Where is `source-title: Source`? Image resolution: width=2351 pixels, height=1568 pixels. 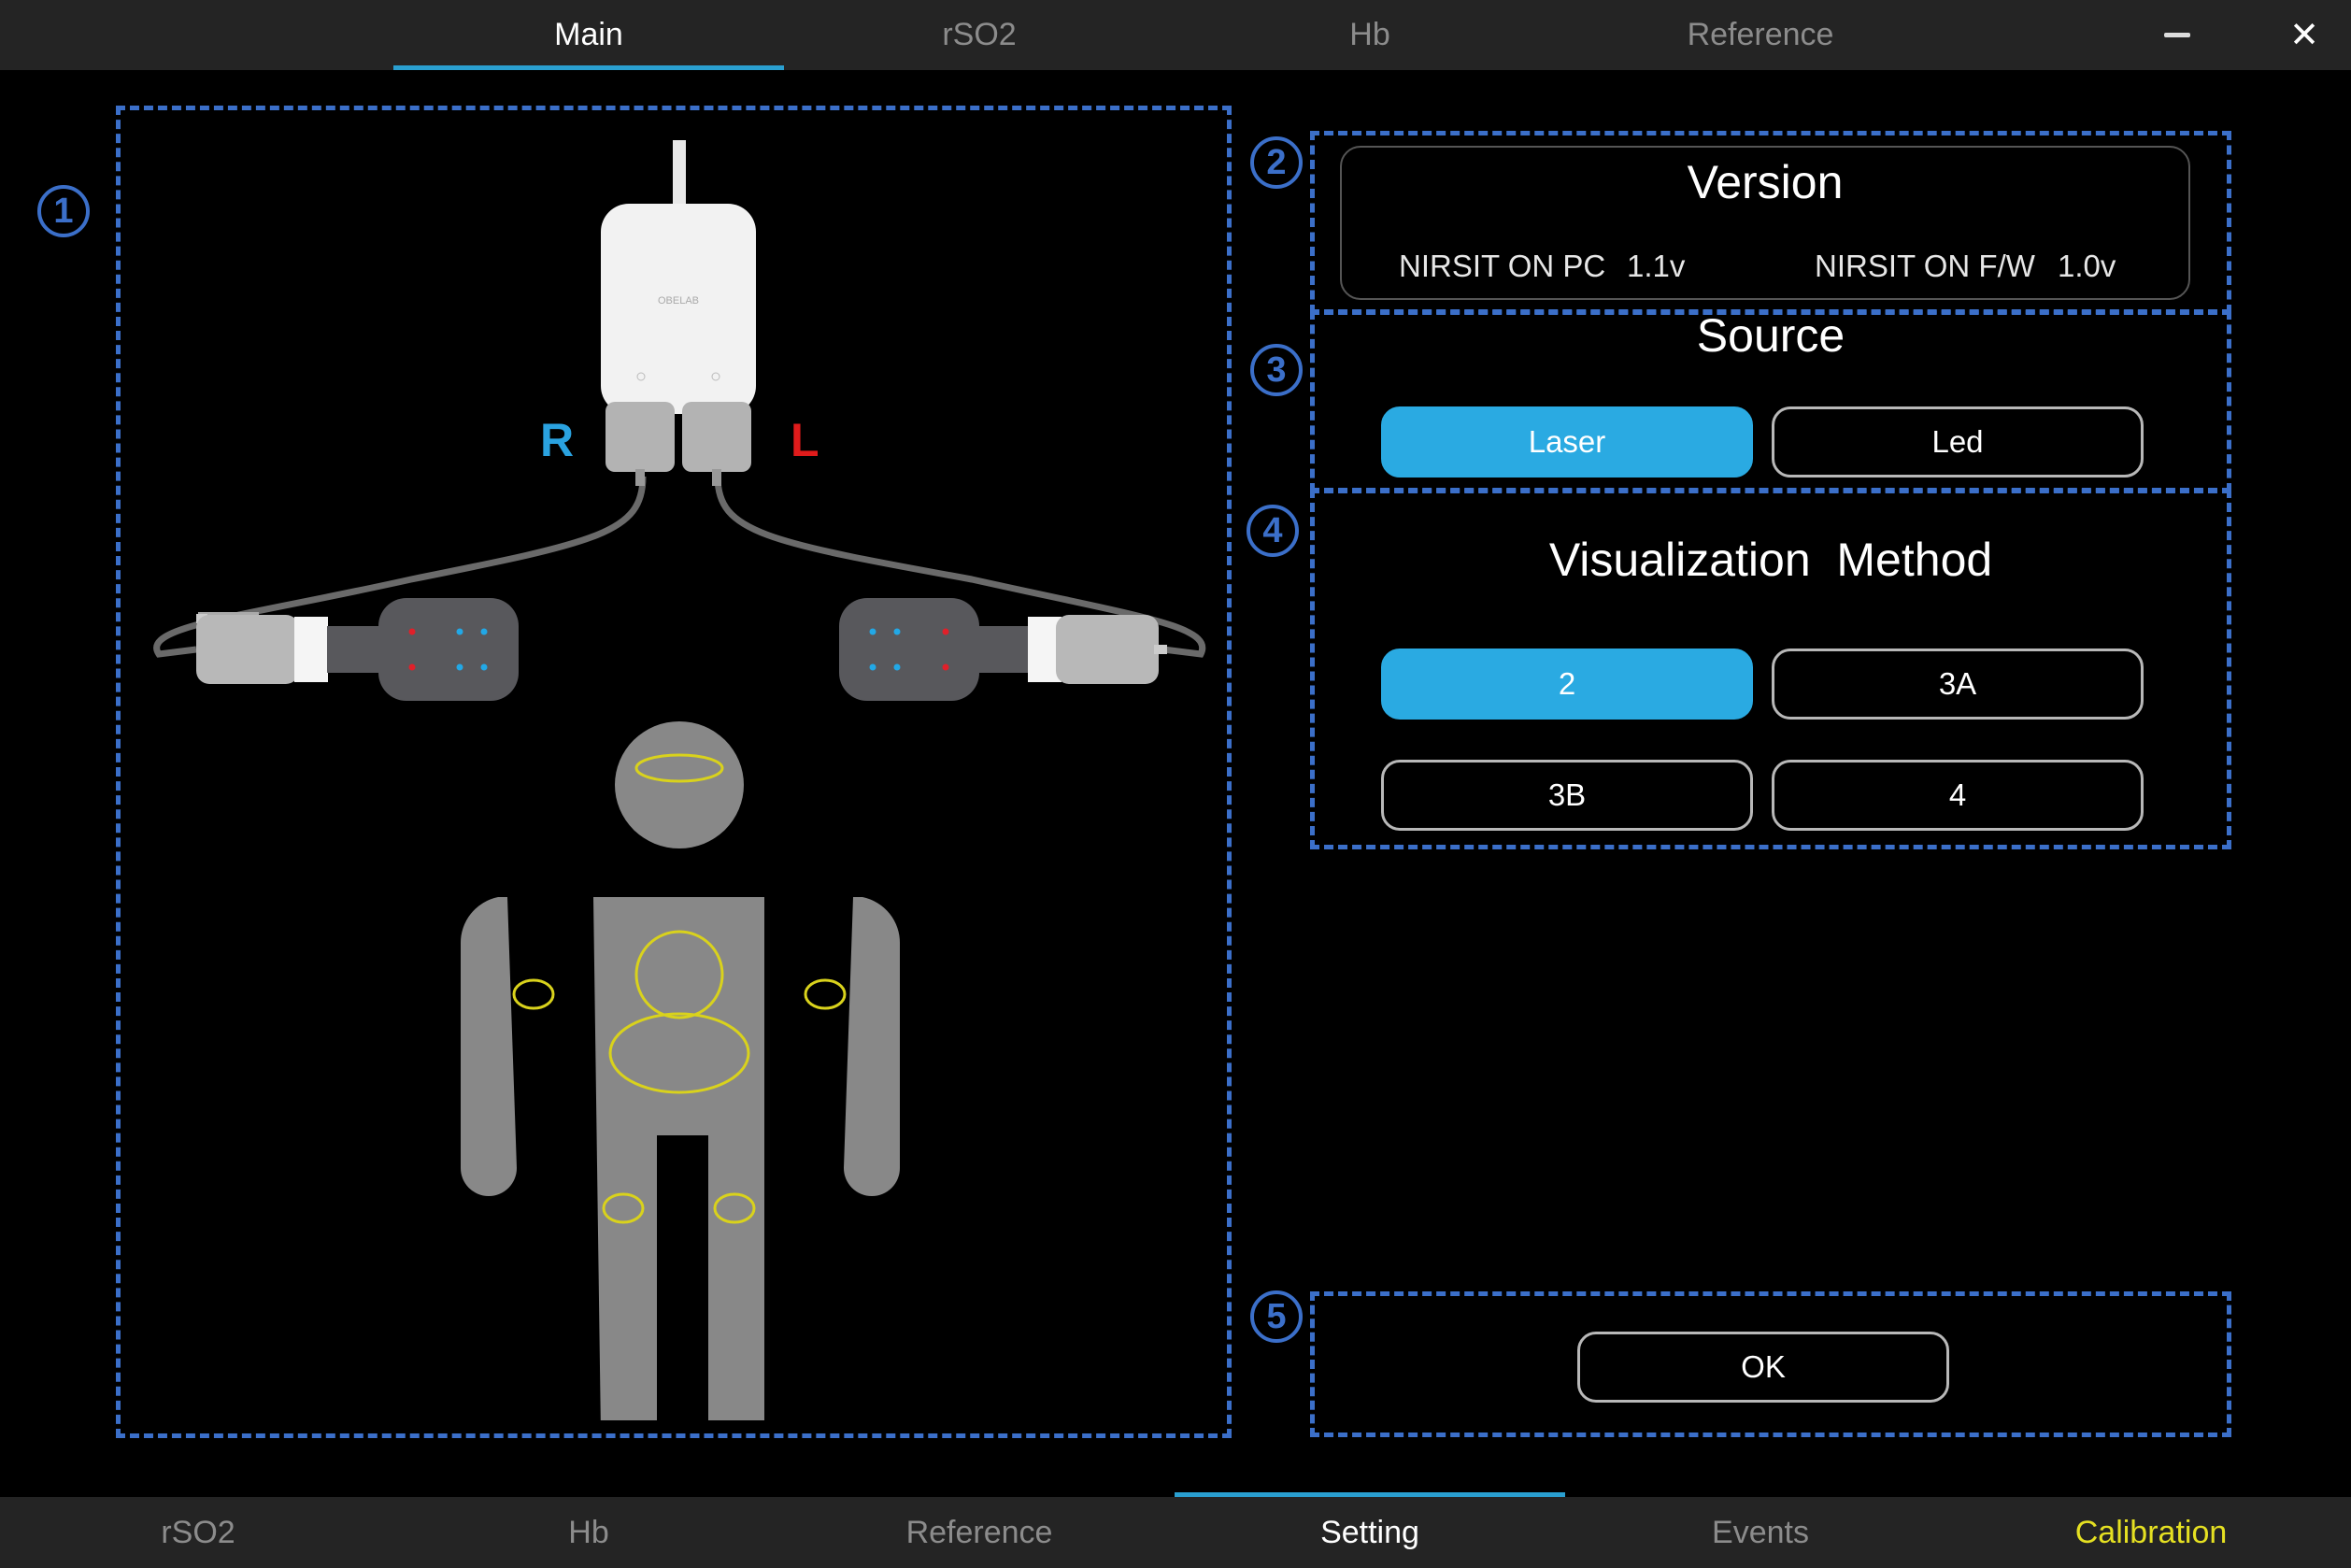 source-title: Source is located at coordinates (1770, 335).